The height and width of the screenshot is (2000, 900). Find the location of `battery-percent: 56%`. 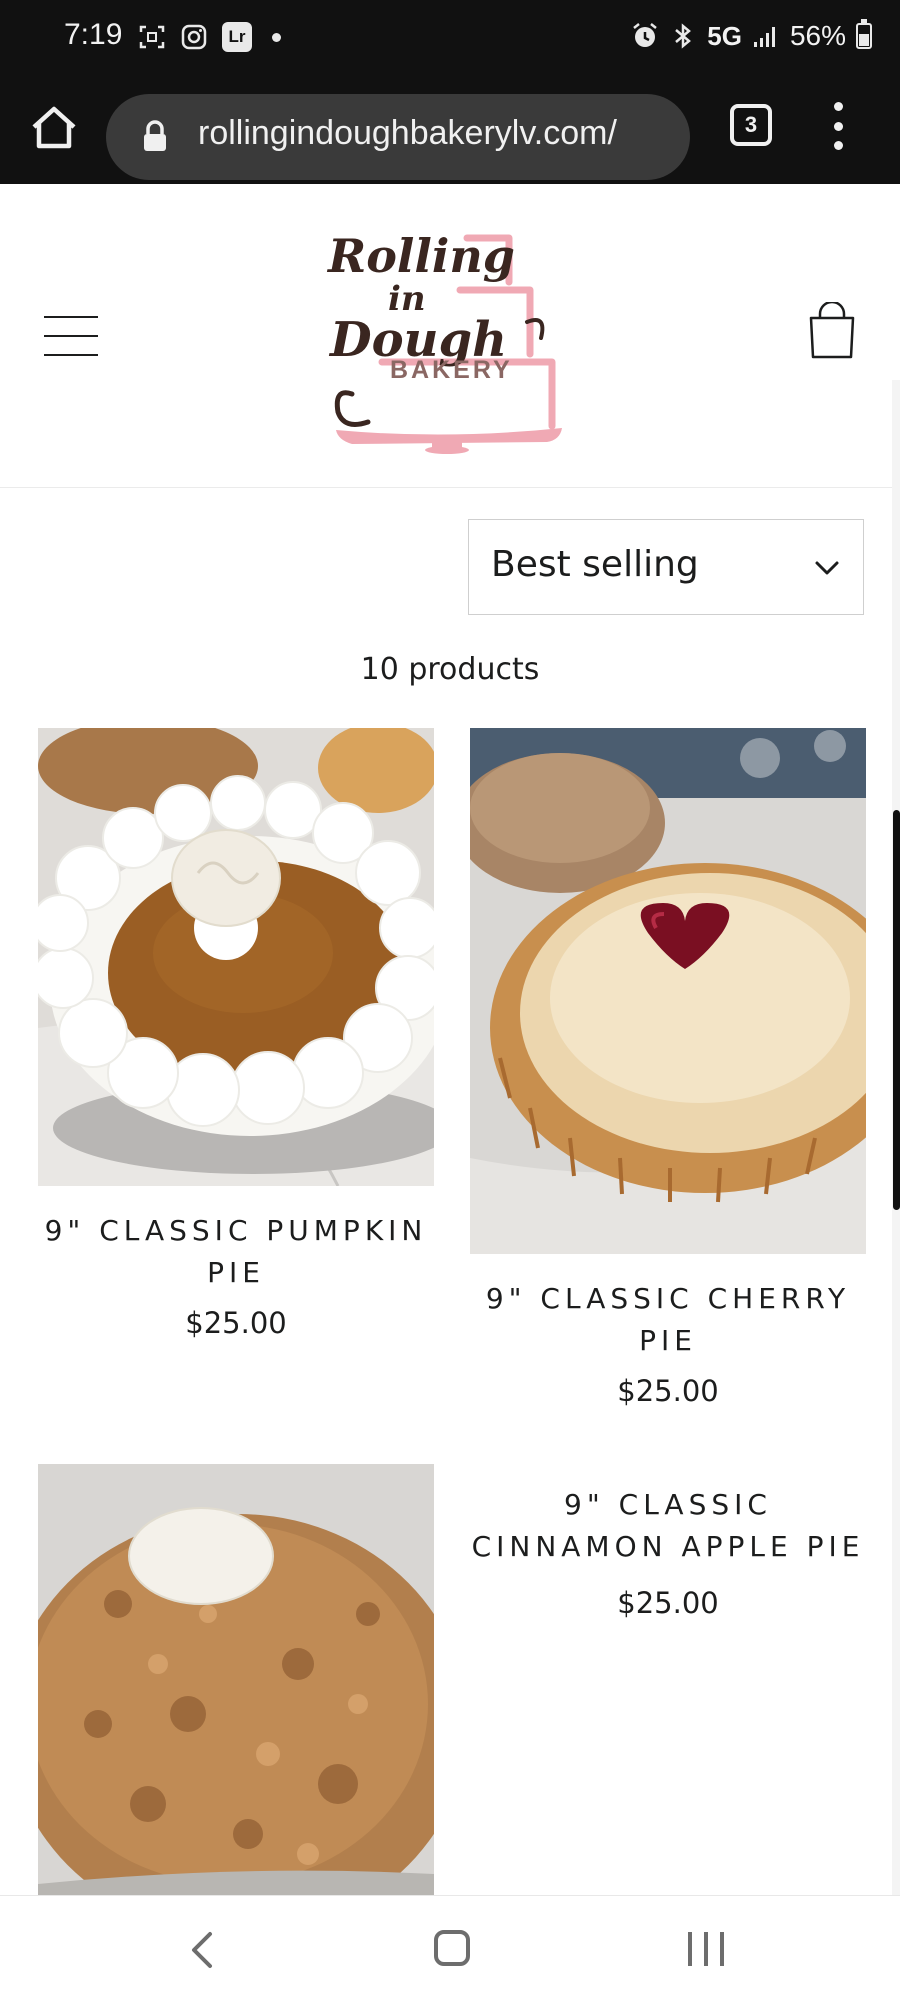

battery-percent: 56% is located at coordinates (817, 35).